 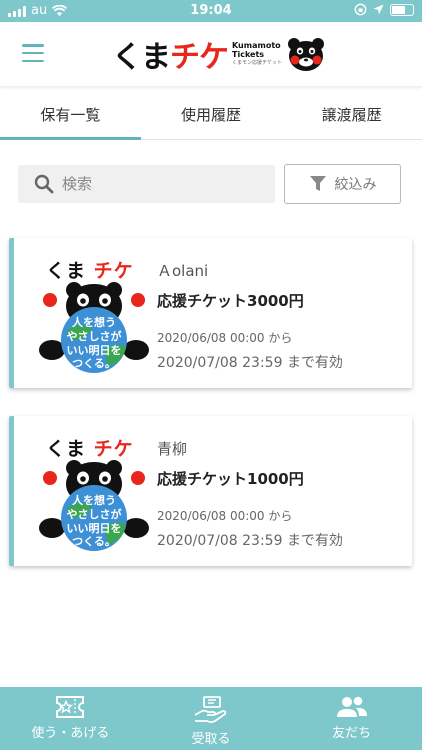 What do you see at coordinates (70, 113) in the screenshot?
I see `tab-owned-list: 保有一覧` at bounding box center [70, 113].